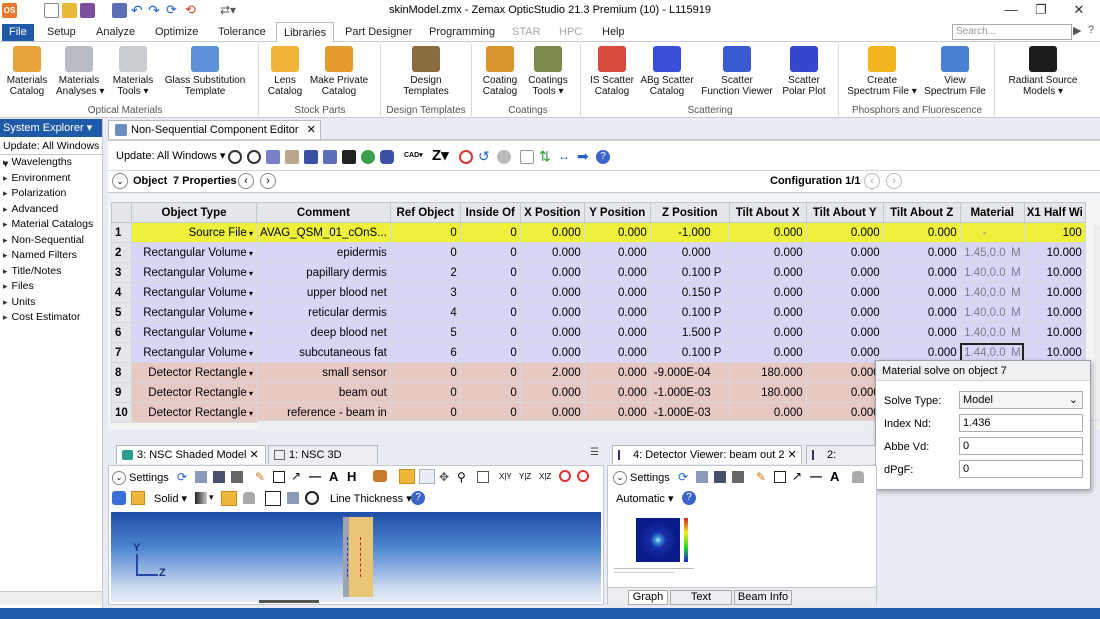 This screenshot has width=1100, height=619. I want to click on glass-substitution-template-button: Glass Substitution Template, so click(205, 71).